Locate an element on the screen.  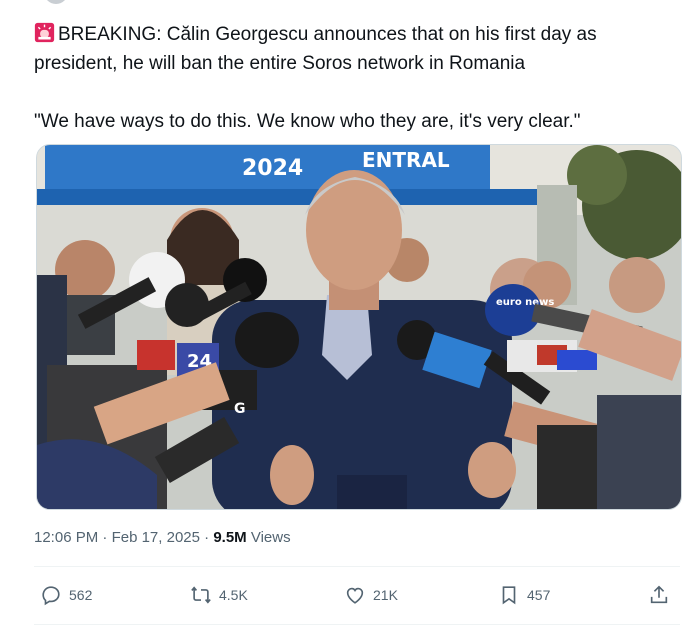
tweet-meta: 12:06 PM · Feb 17, 2025 · 9.5M Views is located at coordinates (162, 538).